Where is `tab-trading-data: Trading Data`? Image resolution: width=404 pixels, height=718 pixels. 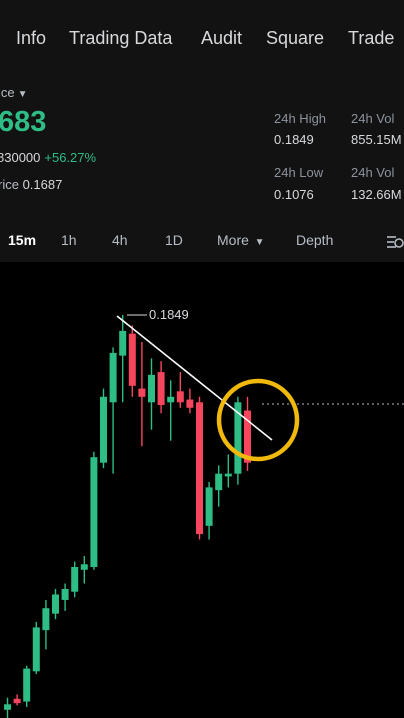
tab-trading-data: Trading Data is located at coordinates (120, 38).